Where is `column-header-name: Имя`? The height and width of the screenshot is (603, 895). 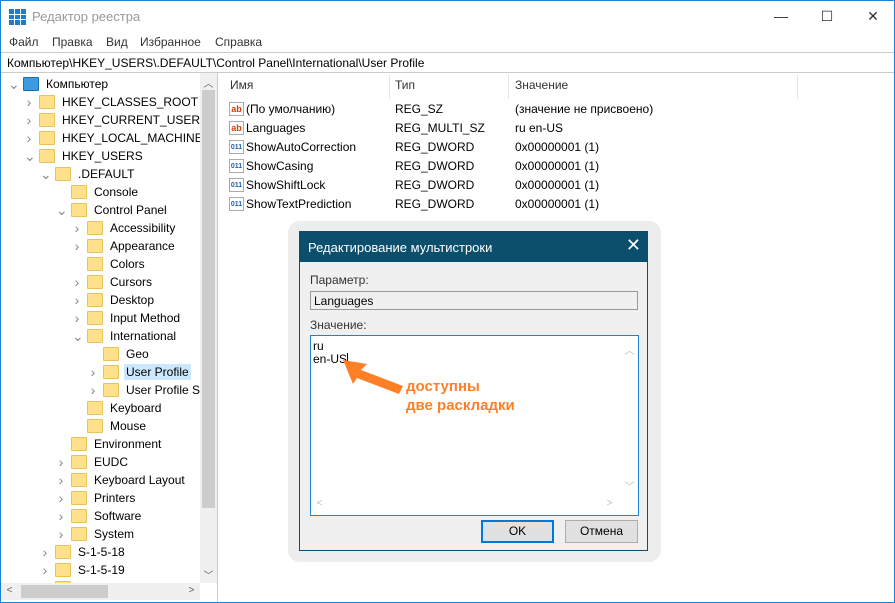
column-header-name: Имя is located at coordinates (241, 88).